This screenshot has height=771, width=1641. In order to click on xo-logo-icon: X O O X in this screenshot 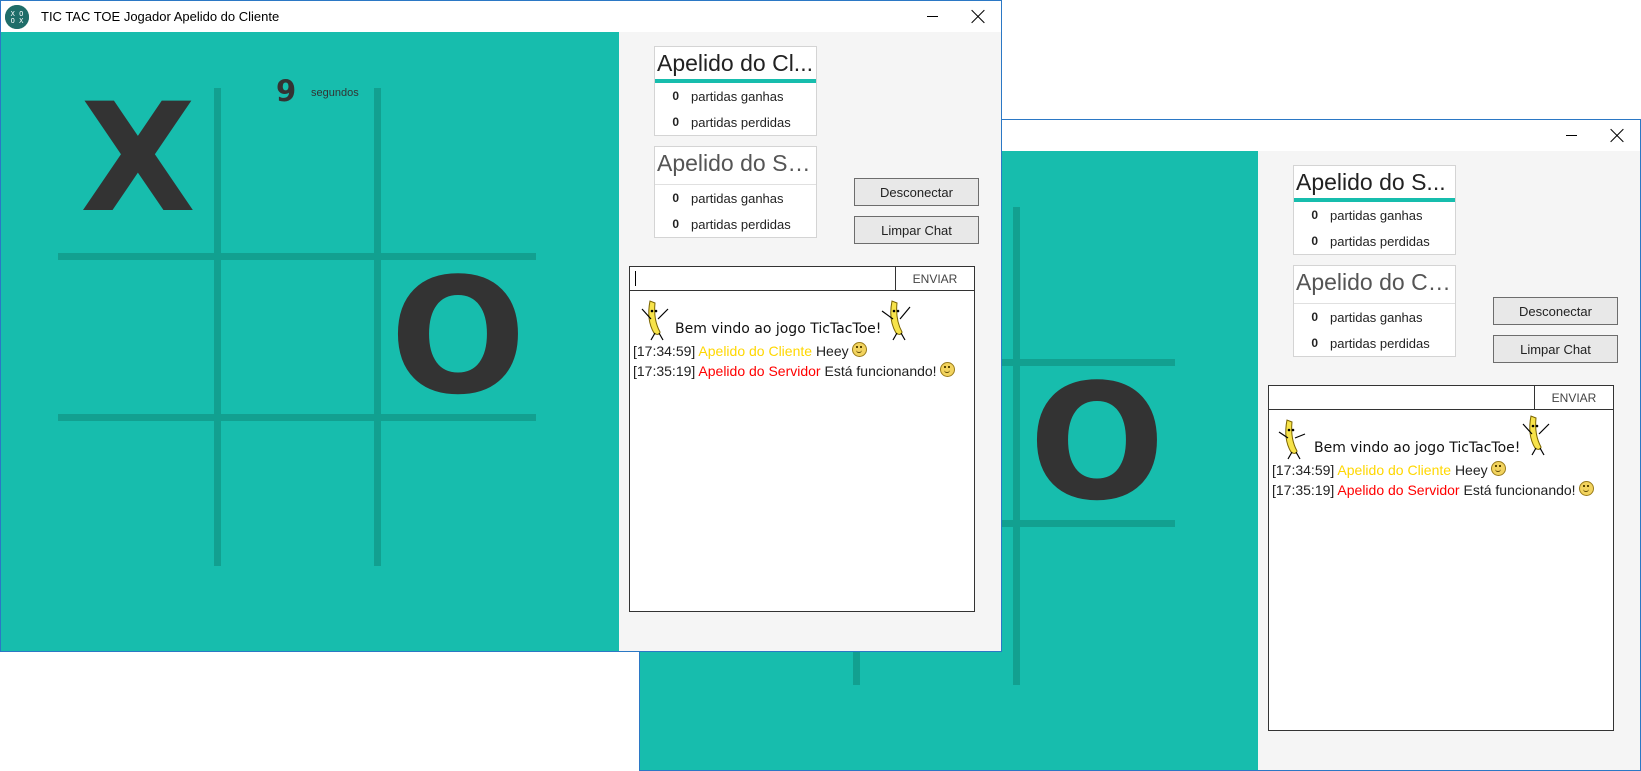, I will do `click(17, 17)`.